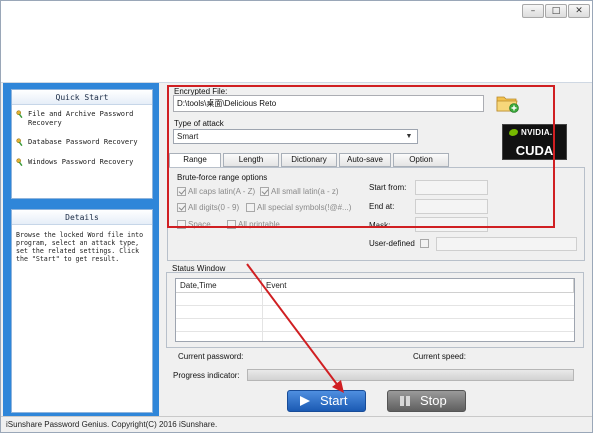 The width and height of the screenshot is (593, 433). What do you see at coordinates (439, 356) in the screenshot?
I see `current-speed-label: Current speed:` at bounding box center [439, 356].